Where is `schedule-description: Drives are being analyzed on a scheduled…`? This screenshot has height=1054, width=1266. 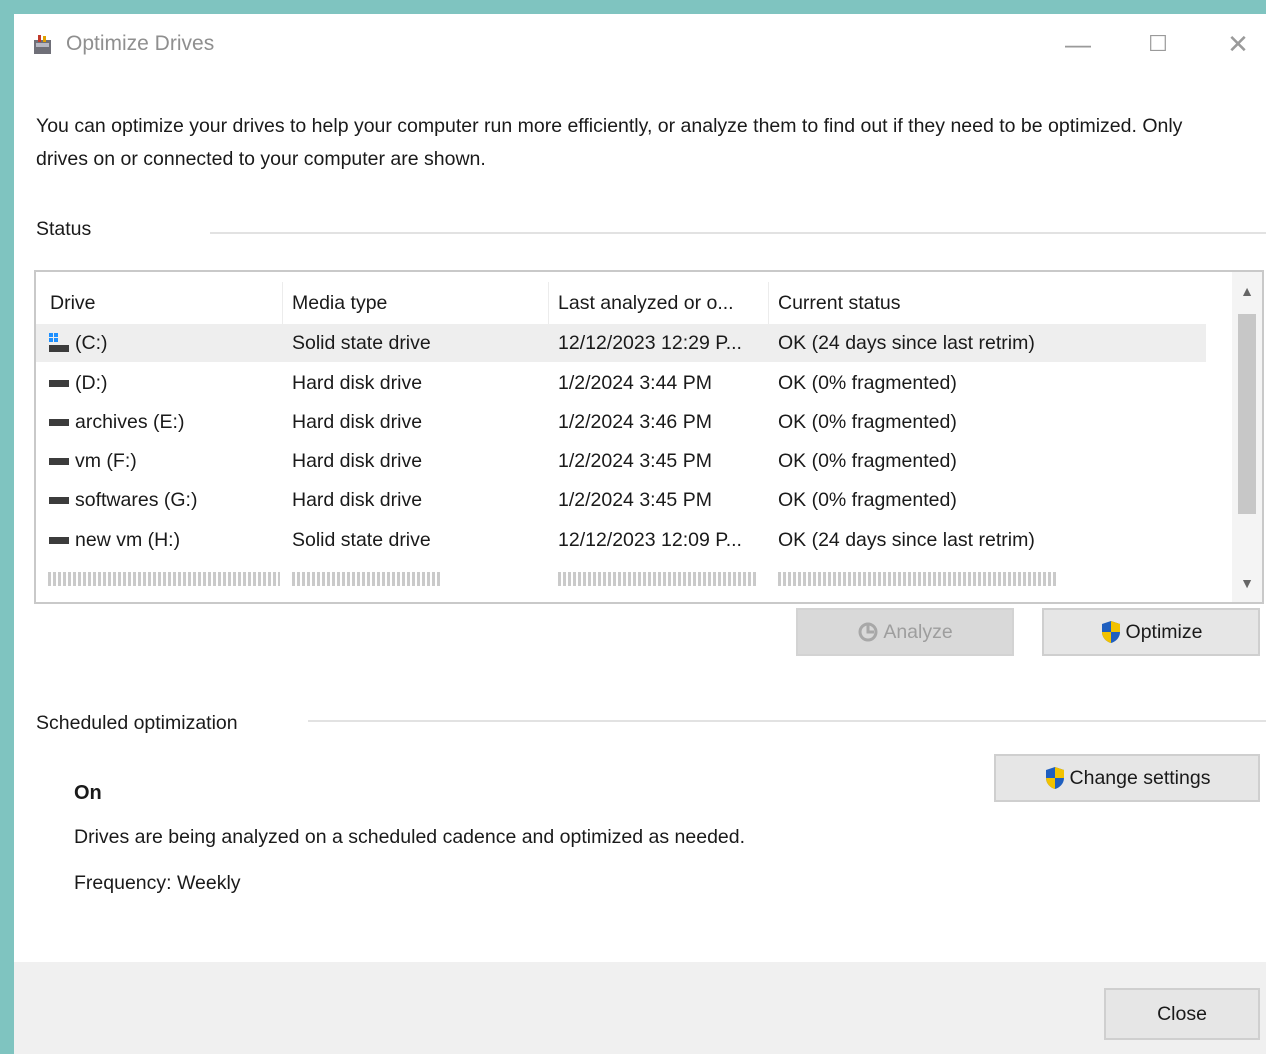
schedule-description: Drives are being analyzed on a scheduled… is located at coordinates (410, 837).